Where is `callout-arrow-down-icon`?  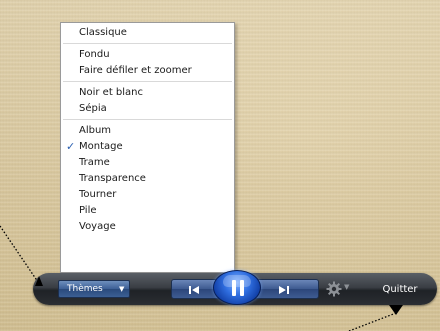
callout-arrow-down-icon is located at coordinates (396, 310).